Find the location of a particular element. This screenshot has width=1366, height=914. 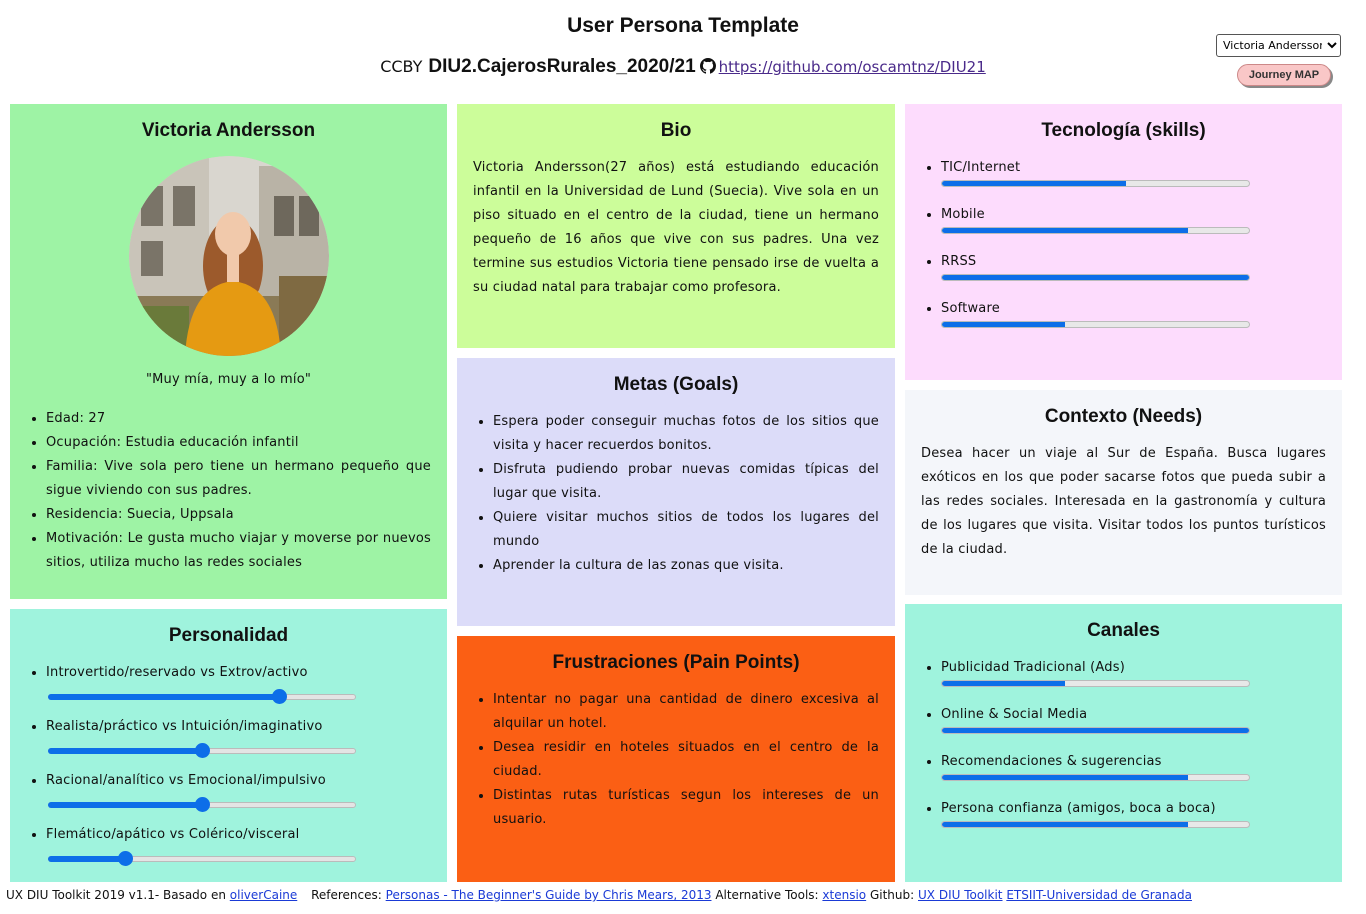

channel-item: Persona confianza (amigos, boca a boca) is located at coordinates (1133, 812).